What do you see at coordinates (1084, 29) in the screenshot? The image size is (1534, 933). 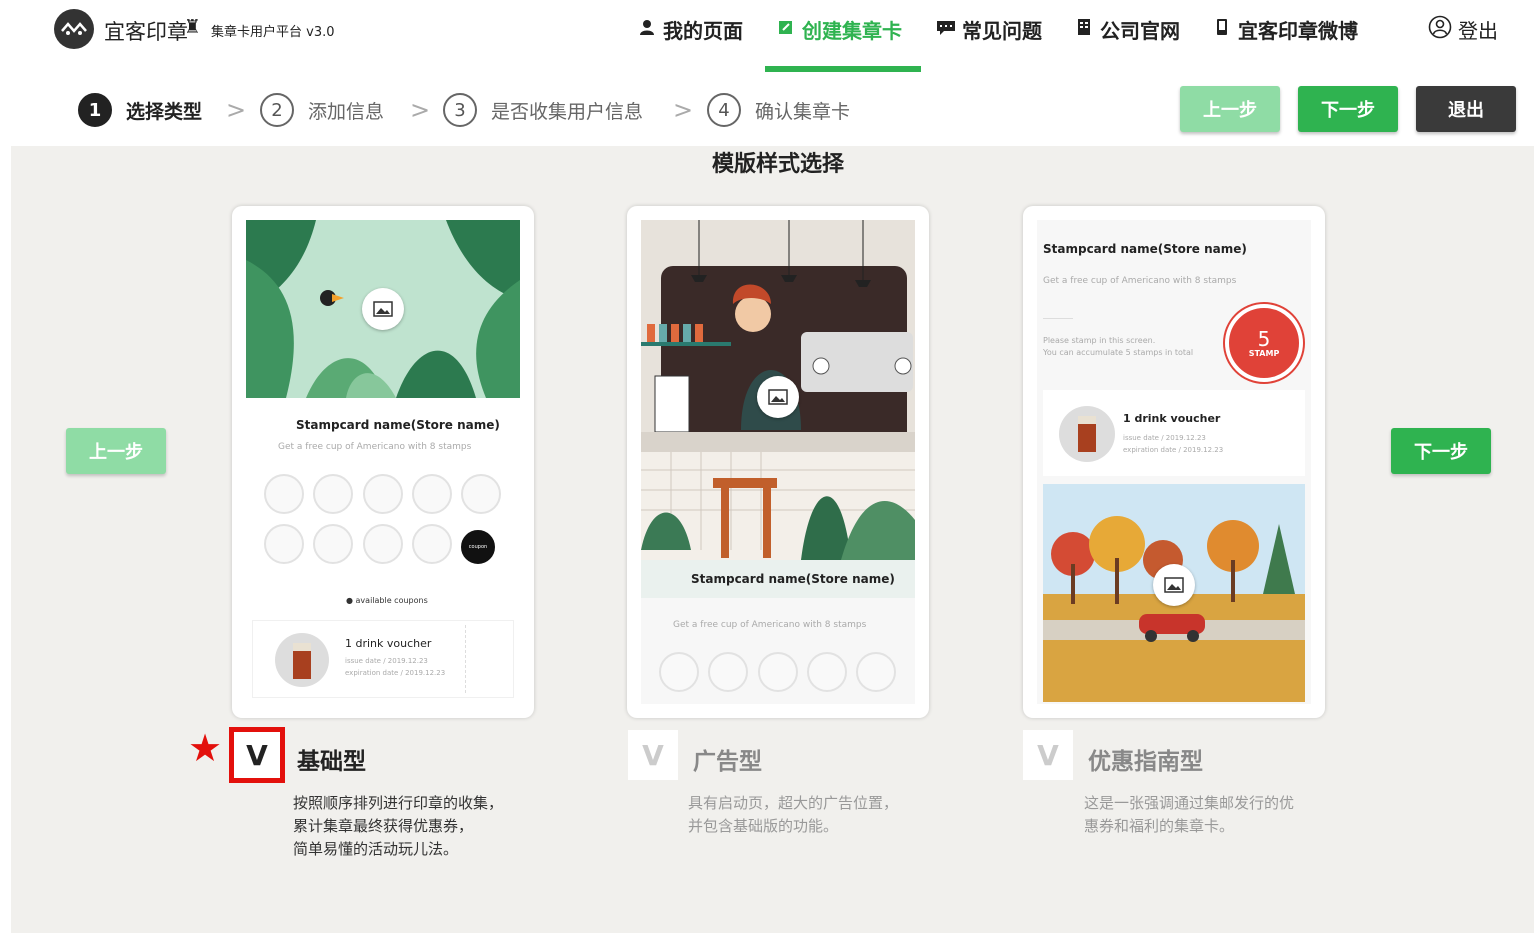 I see `building-icon` at bounding box center [1084, 29].